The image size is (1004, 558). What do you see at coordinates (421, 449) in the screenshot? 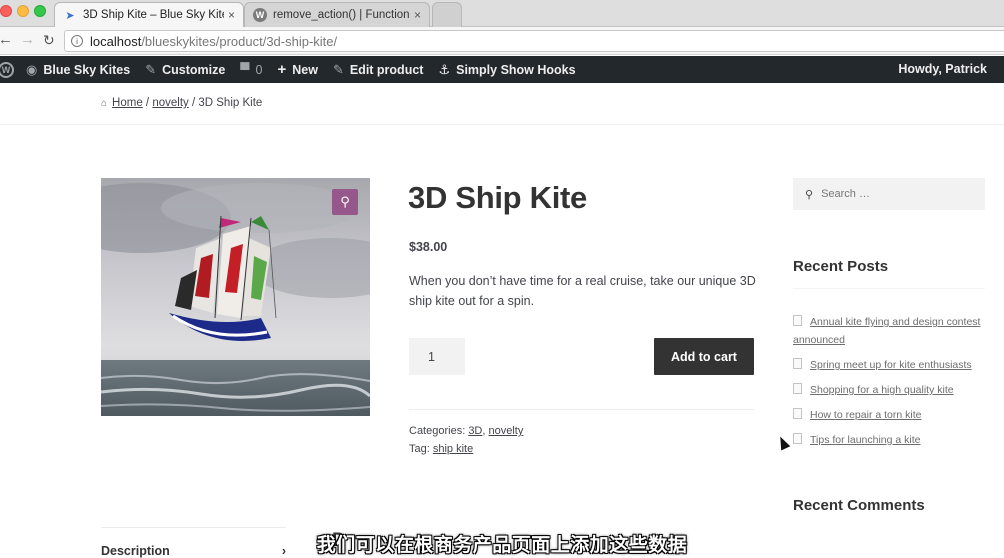
I see `tag-label: Tag:` at bounding box center [421, 449].